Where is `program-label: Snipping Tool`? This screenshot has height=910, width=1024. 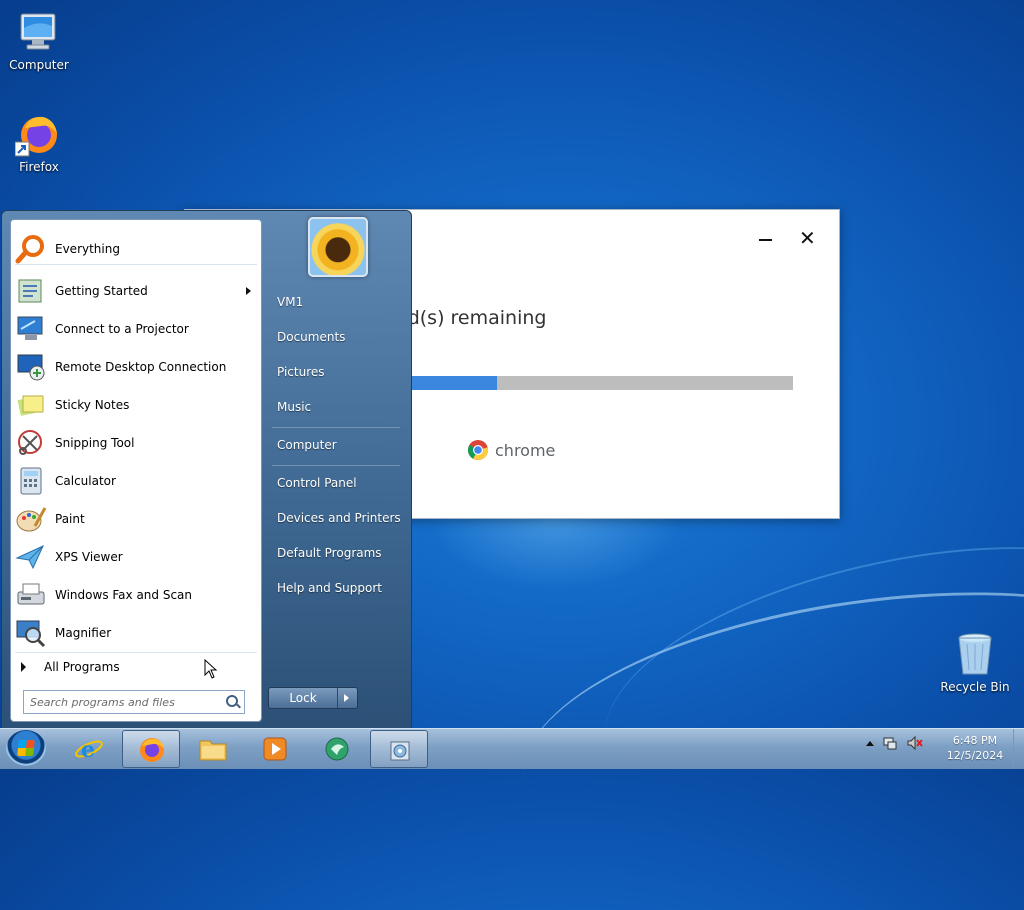
program-label: Snipping Tool is located at coordinates (95, 443).